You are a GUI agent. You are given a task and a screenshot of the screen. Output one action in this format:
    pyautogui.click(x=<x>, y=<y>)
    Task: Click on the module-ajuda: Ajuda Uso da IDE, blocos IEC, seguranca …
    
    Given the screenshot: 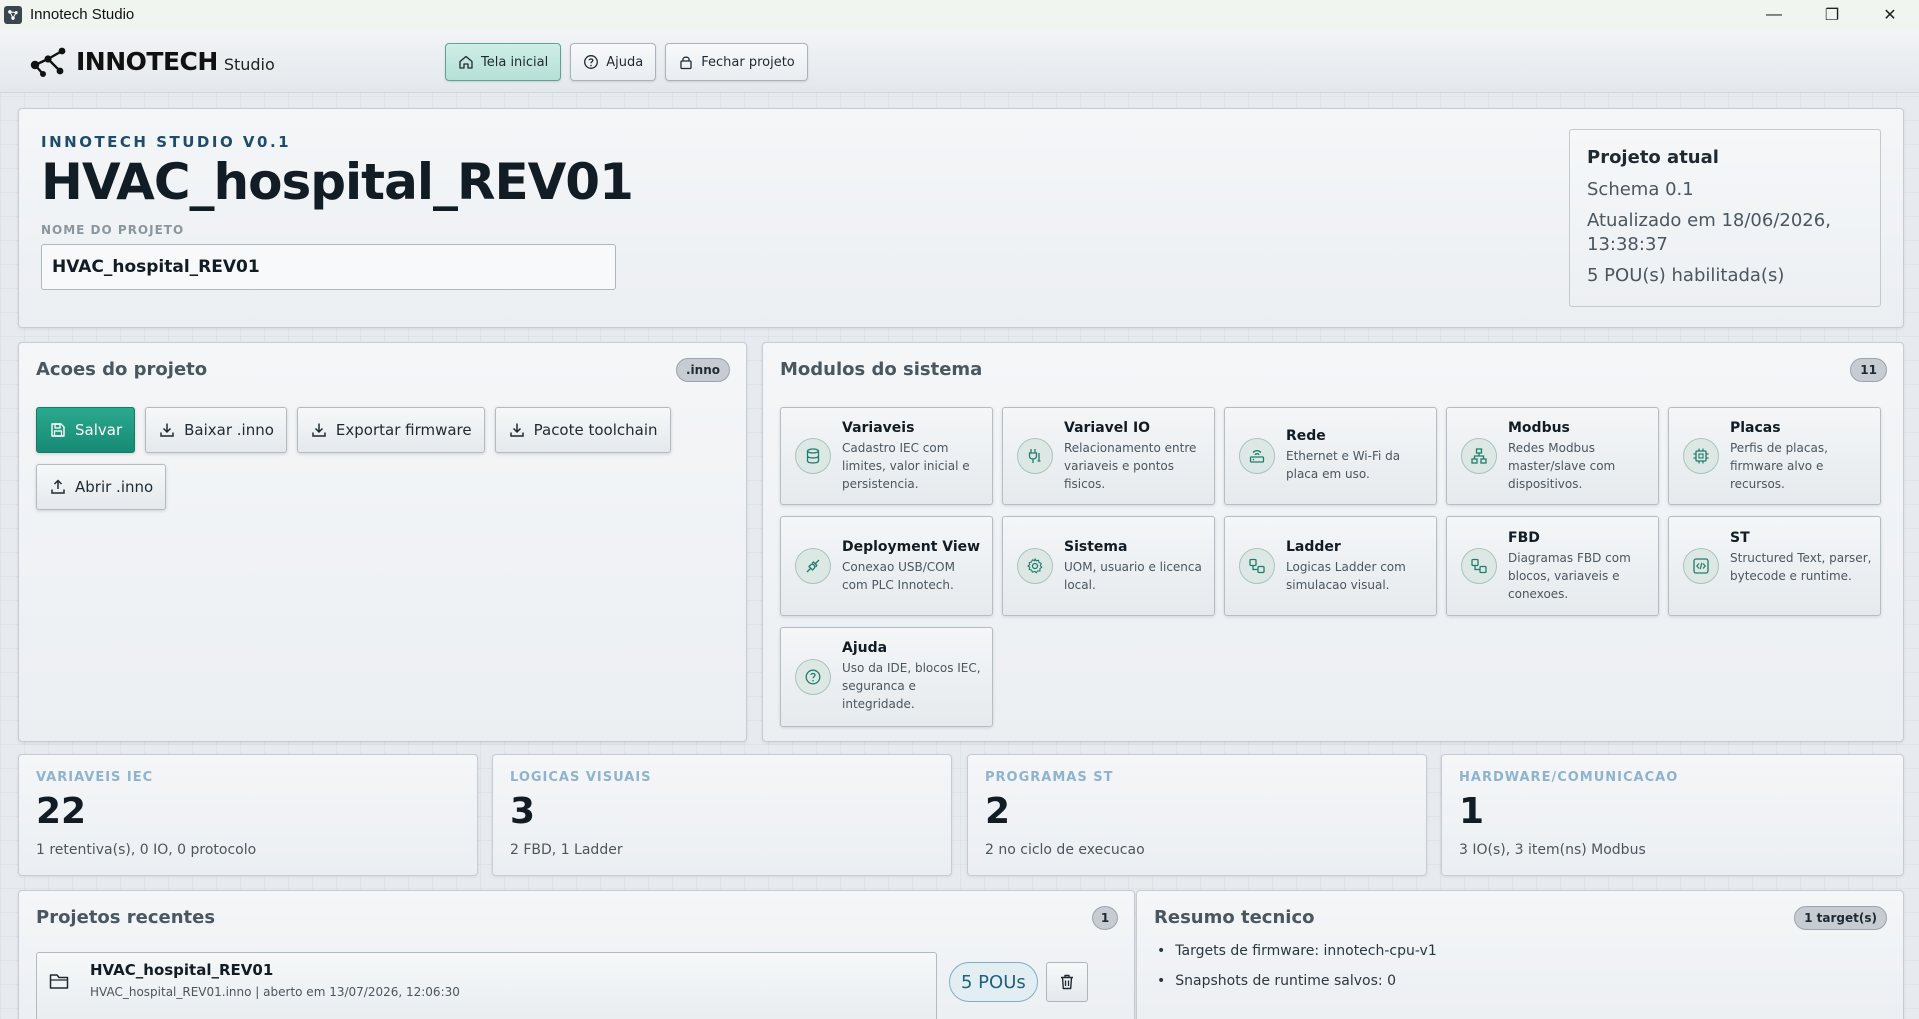 What is the action you would take?
    pyautogui.click(x=886, y=677)
    